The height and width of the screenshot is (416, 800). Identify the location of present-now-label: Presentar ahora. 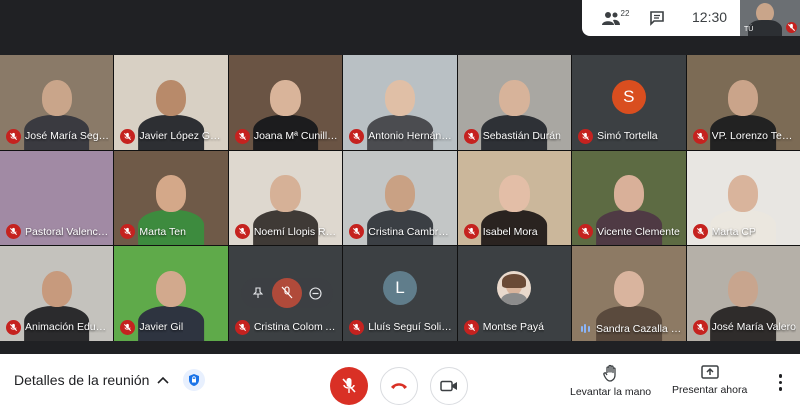
(710, 390).